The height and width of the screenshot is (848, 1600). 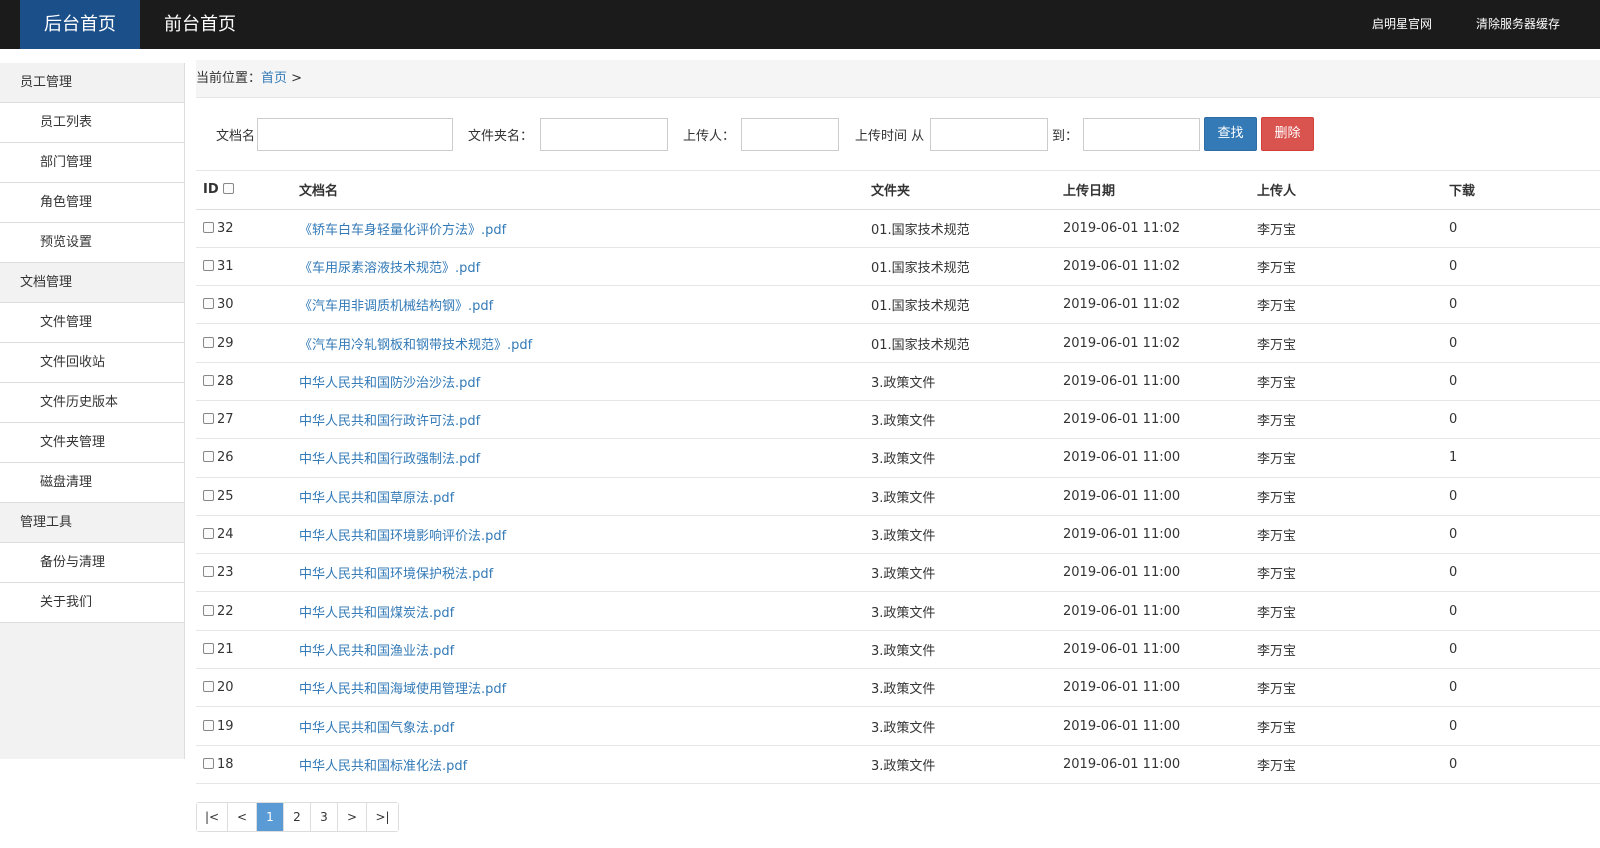 I want to click on document-link: 《轿车白车身轻量化评价方法》.pdf, so click(x=402, y=230).